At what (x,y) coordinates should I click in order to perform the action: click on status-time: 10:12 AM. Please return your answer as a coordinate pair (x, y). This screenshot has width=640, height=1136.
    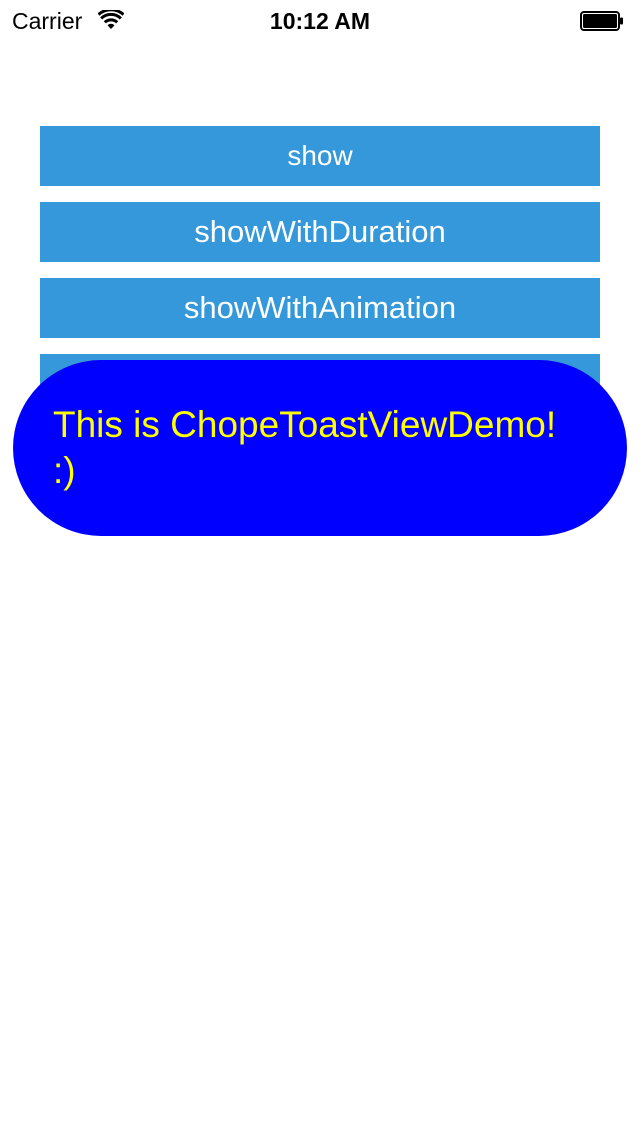
    Looking at the image, I should click on (320, 21).